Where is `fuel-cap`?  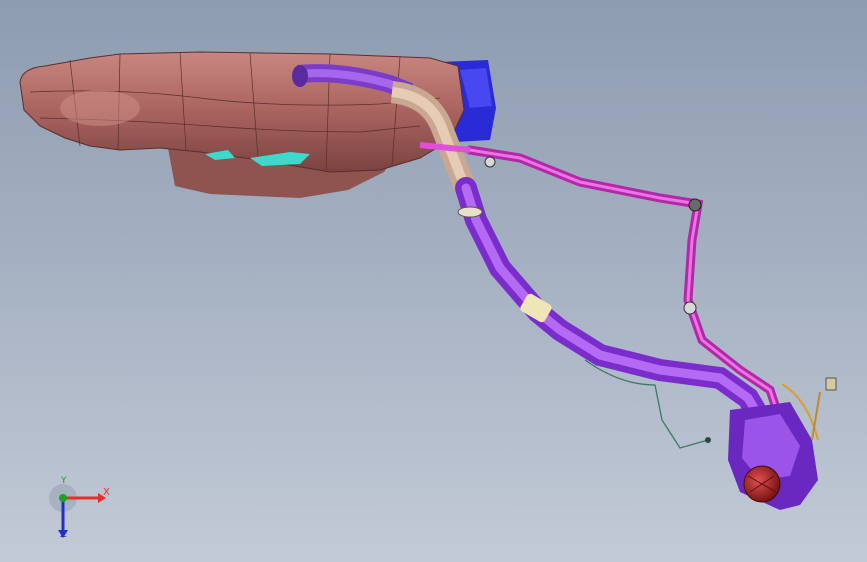
fuel-cap is located at coordinates (762, 484).